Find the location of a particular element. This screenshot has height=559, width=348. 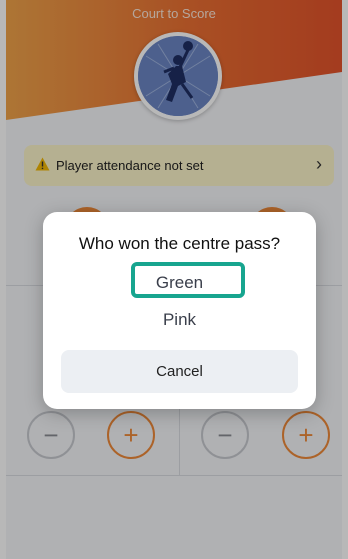

option-pink-button: Pink is located at coordinates (179, 320).